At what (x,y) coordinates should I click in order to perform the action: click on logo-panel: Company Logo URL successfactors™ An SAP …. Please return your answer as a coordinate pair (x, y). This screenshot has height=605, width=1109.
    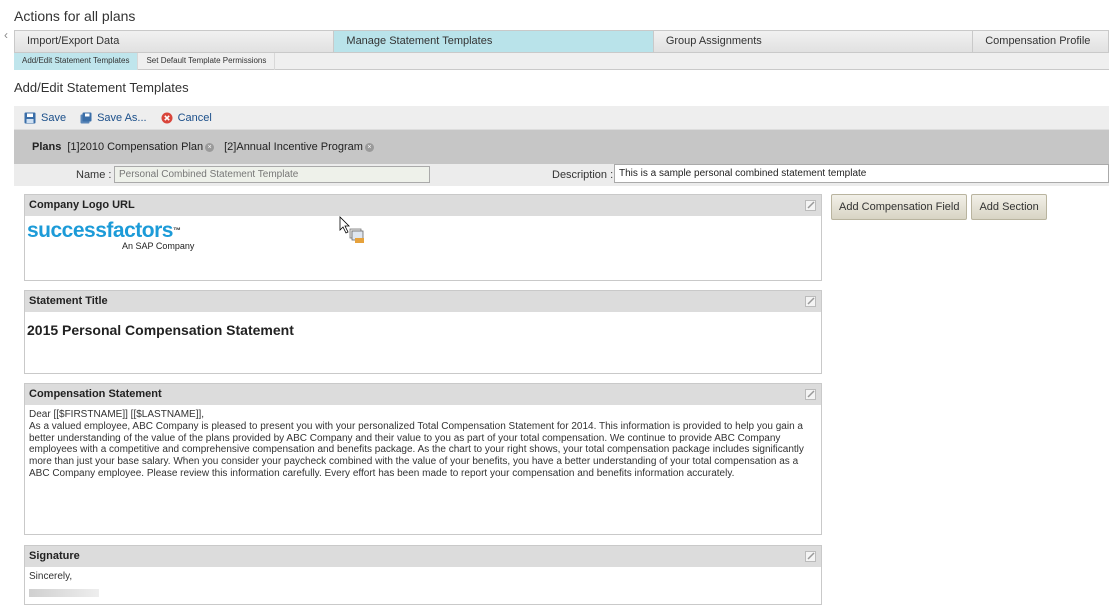
    Looking at the image, I should click on (423, 237).